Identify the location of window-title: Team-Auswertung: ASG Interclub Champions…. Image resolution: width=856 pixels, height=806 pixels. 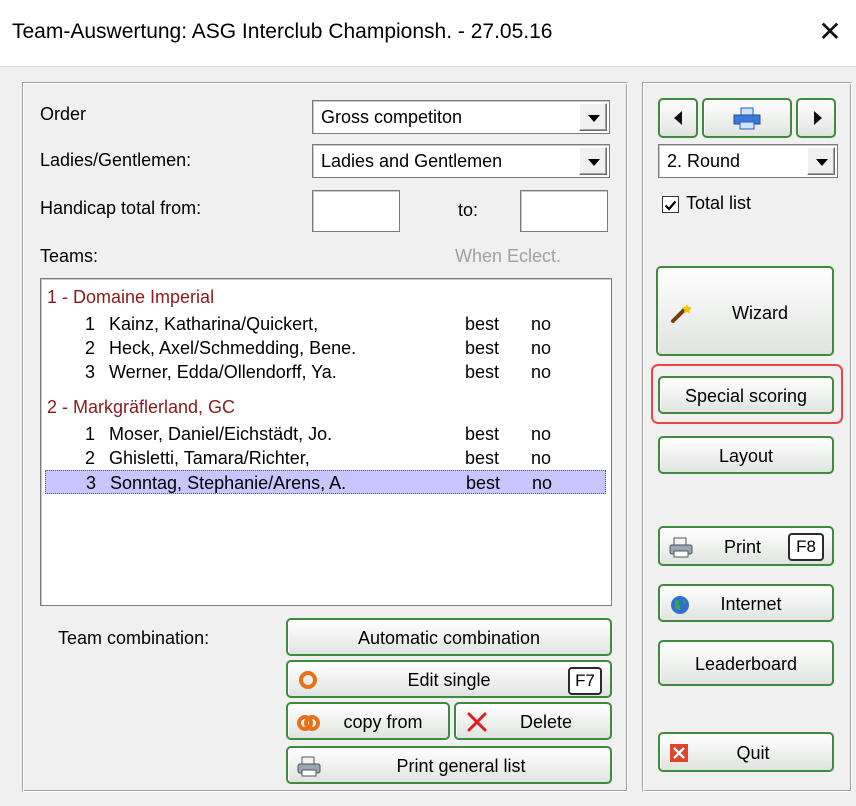
(282, 31).